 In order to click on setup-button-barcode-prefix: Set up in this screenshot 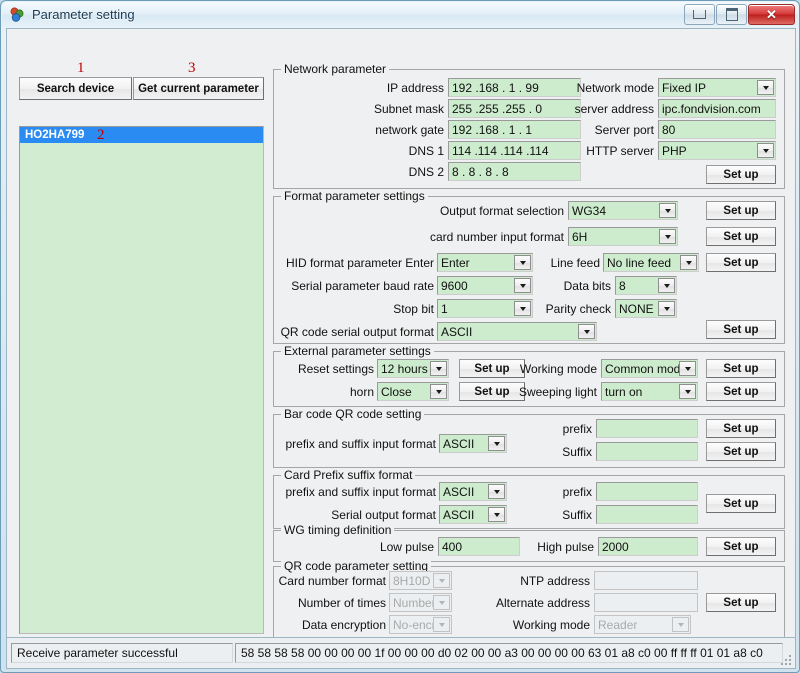, I will do `click(741, 428)`.